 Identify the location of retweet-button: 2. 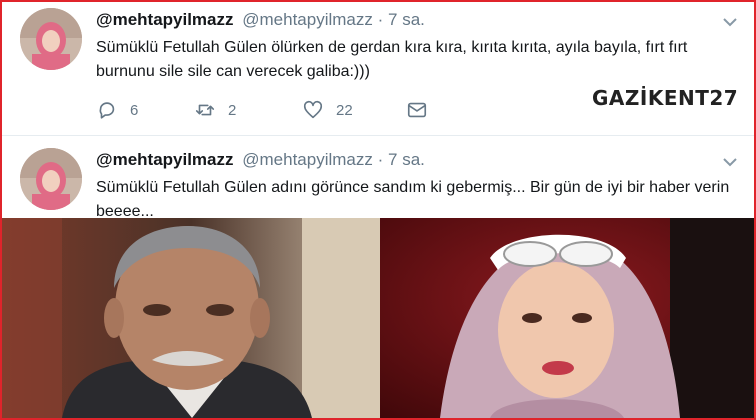
(215, 110).